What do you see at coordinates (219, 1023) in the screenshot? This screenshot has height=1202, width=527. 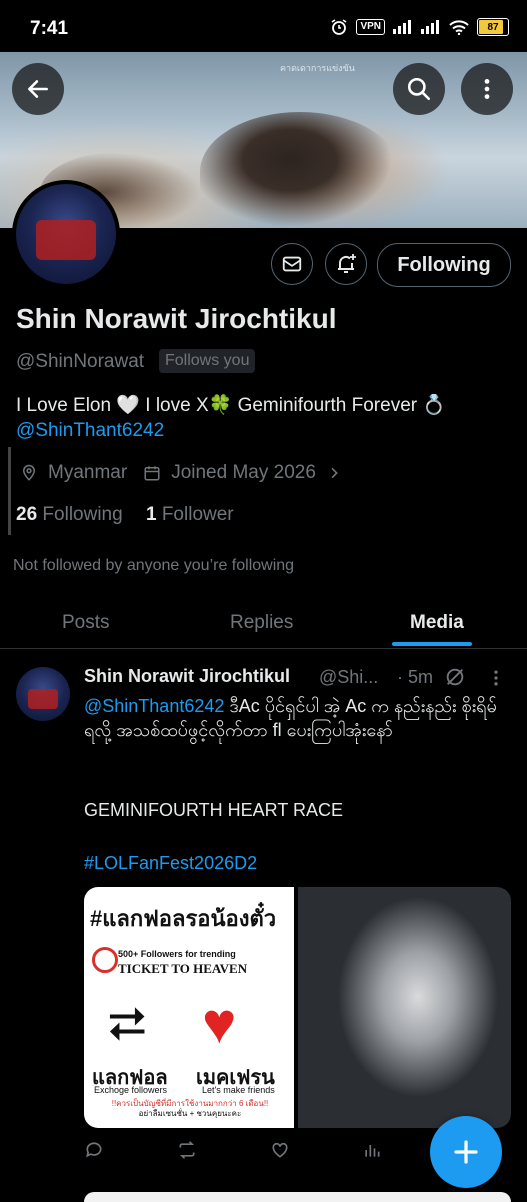 I see `heart-icon: ♥` at bounding box center [219, 1023].